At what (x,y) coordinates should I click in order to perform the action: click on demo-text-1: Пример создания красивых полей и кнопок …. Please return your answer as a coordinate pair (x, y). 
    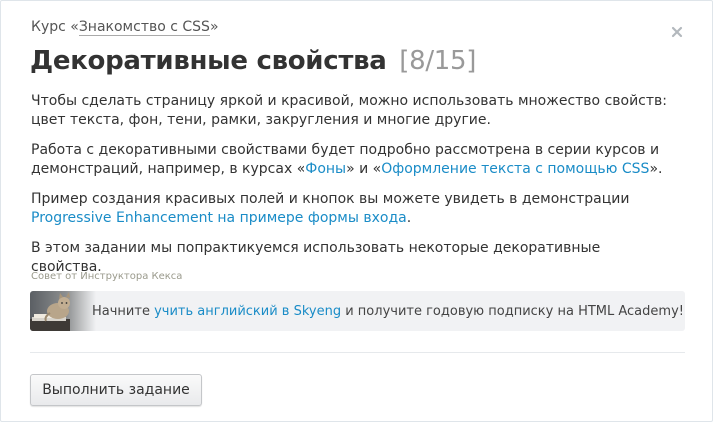
    Looking at the image, I should click on (330, 199).